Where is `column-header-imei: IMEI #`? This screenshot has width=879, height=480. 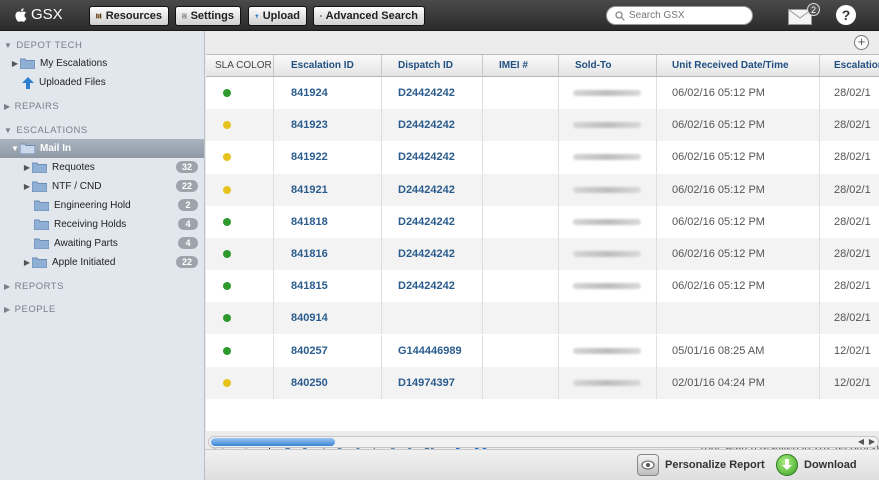 column-header-imei: IMEI # is located at coordinates (521, 66).